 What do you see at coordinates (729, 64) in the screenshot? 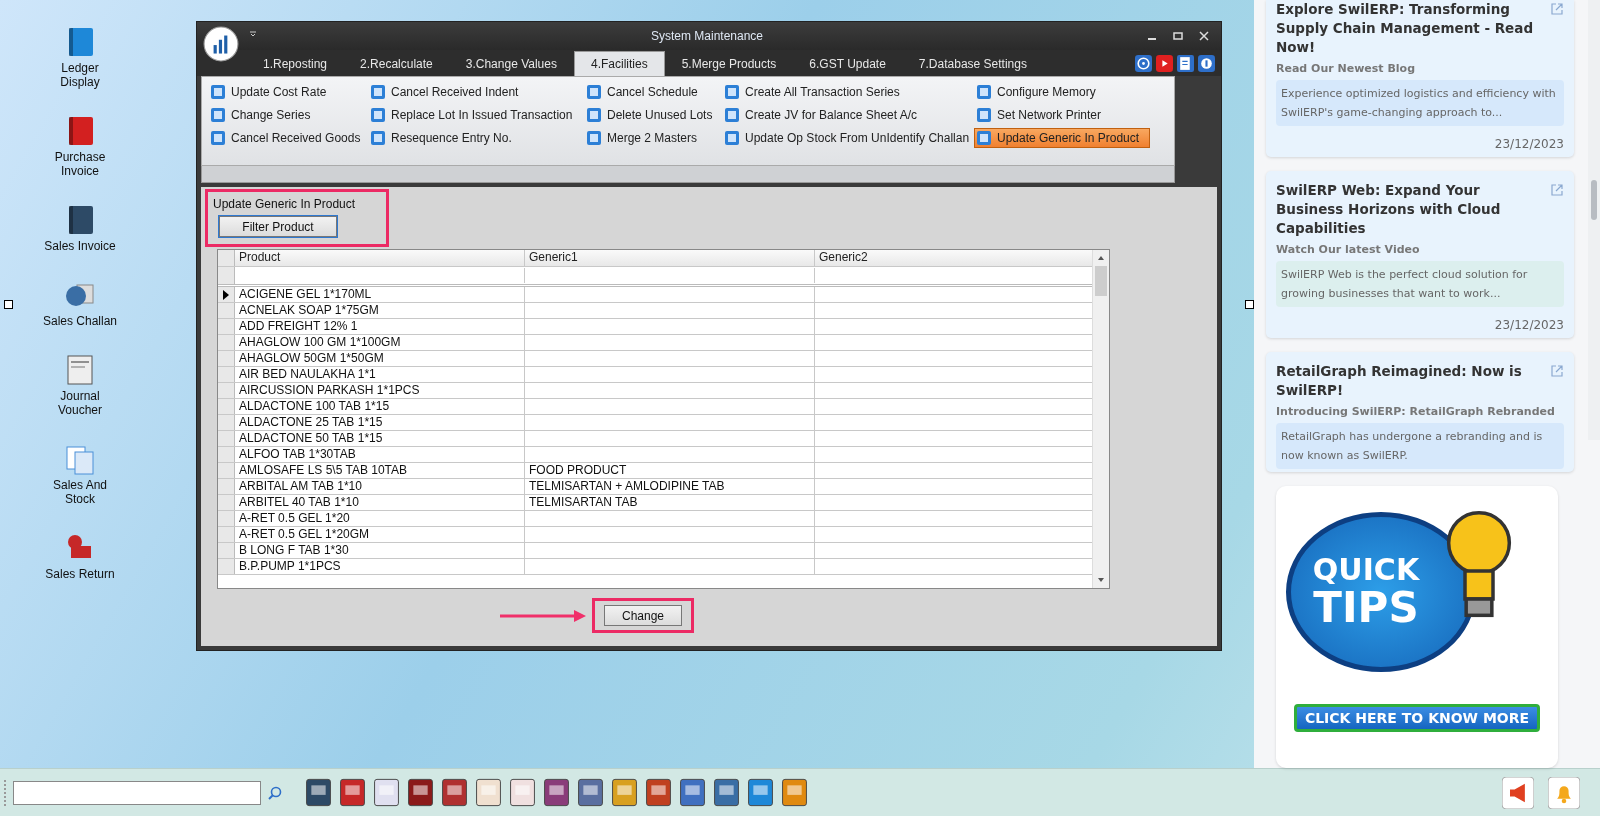
I see `tab: 5.Merge Products` at bounding box center [729, 64].